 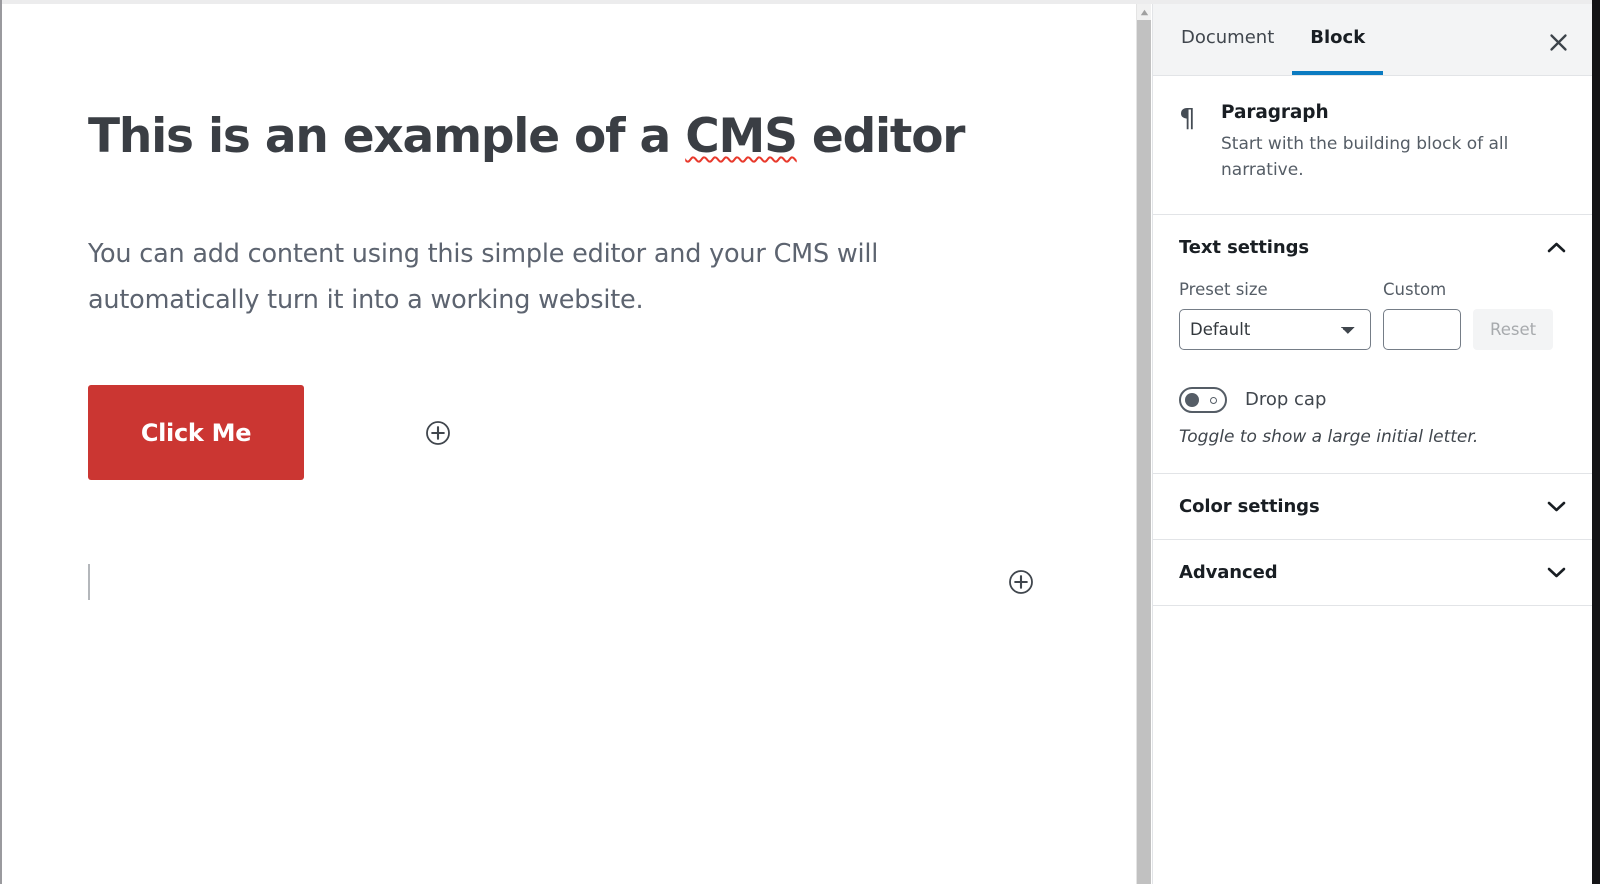 I want to click on paragraph-pilcrow-icon: ¶, so click(x=1187, y=119).